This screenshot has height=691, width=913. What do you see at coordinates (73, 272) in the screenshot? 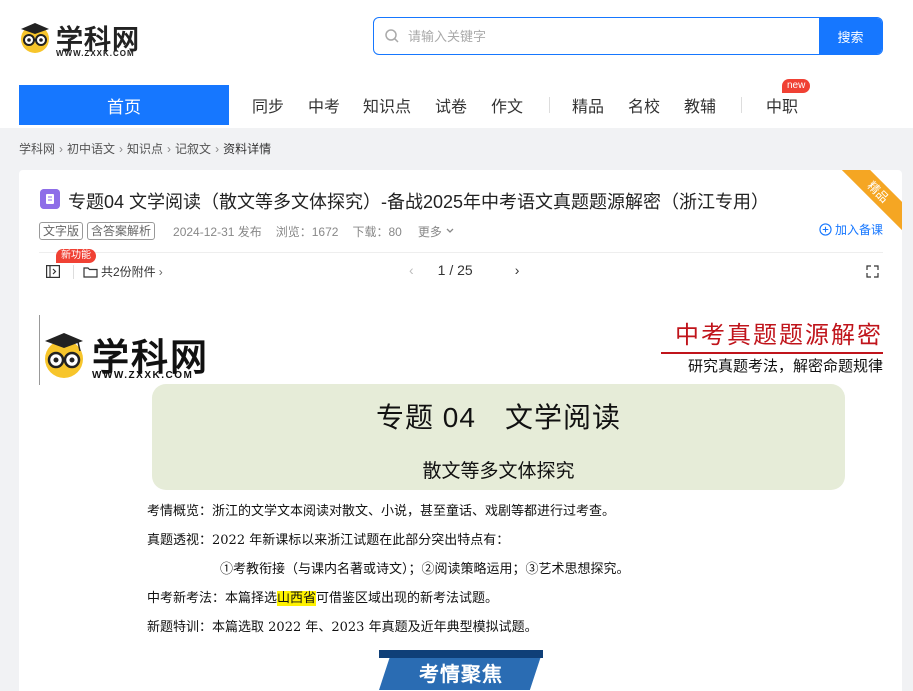
I see `toolbar-divider` at bounding box center [73, 272].